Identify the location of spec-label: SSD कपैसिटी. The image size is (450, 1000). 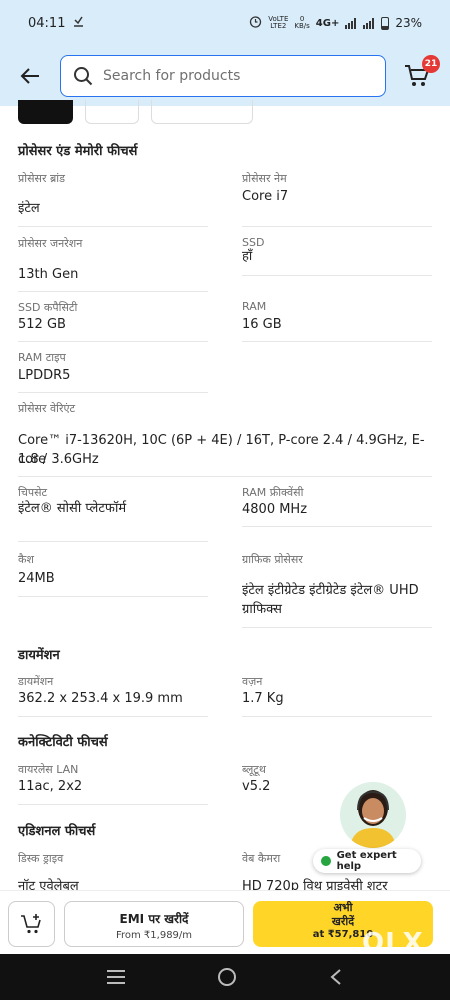
(48, 307).